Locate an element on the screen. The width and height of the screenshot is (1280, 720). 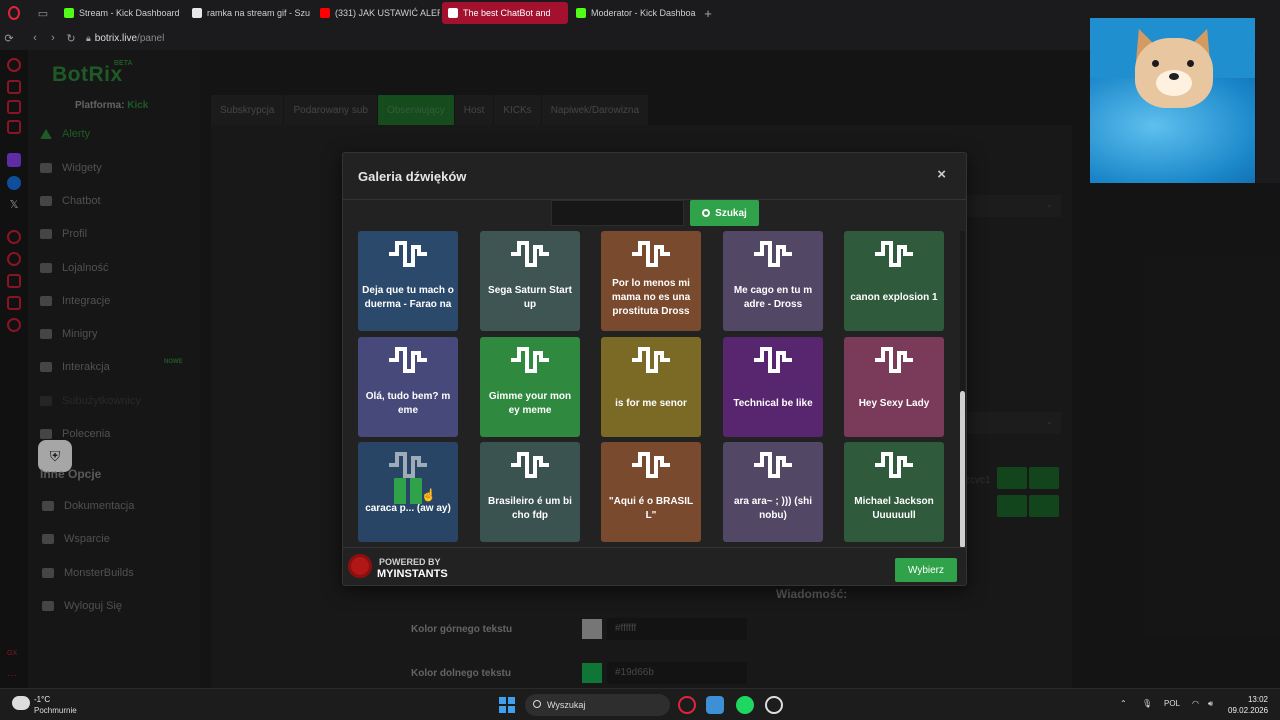
forward-icon: › is located at coordinates (53, 38).